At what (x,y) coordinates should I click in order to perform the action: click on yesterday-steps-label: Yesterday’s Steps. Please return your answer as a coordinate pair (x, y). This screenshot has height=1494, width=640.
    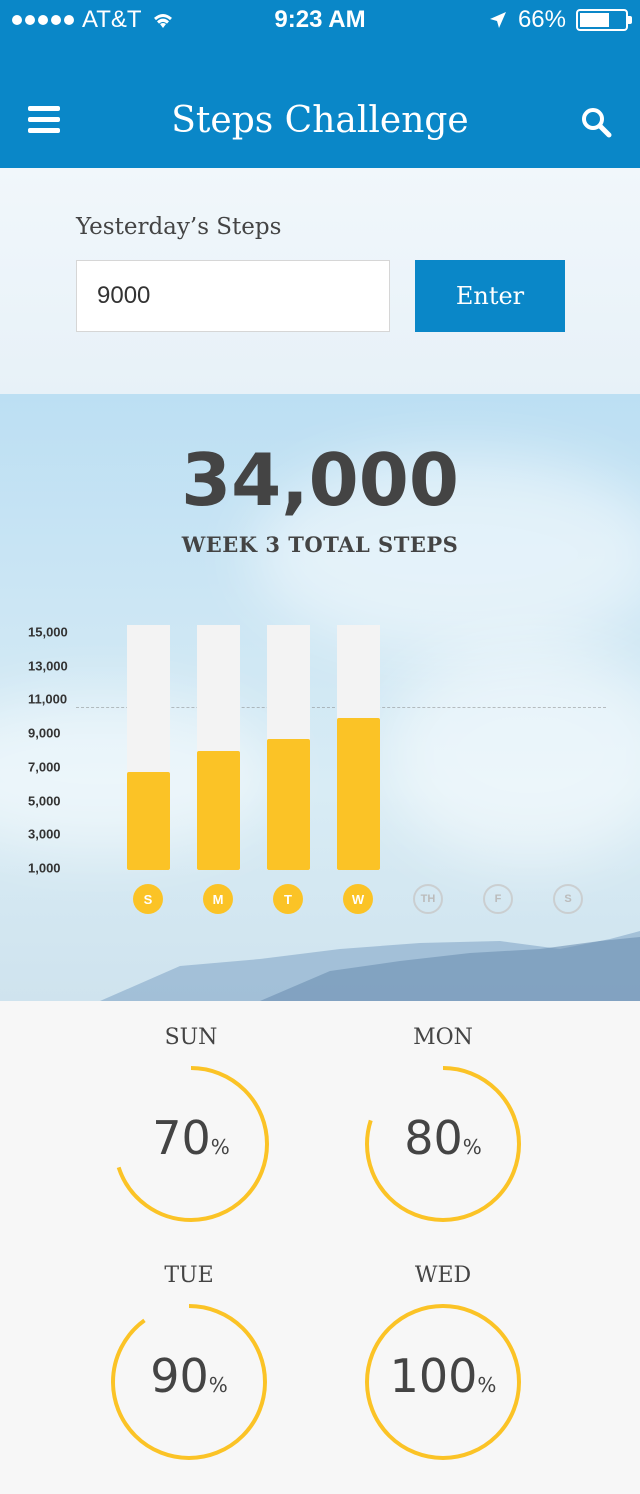
    Looking at the image, I should click on (179, 227).